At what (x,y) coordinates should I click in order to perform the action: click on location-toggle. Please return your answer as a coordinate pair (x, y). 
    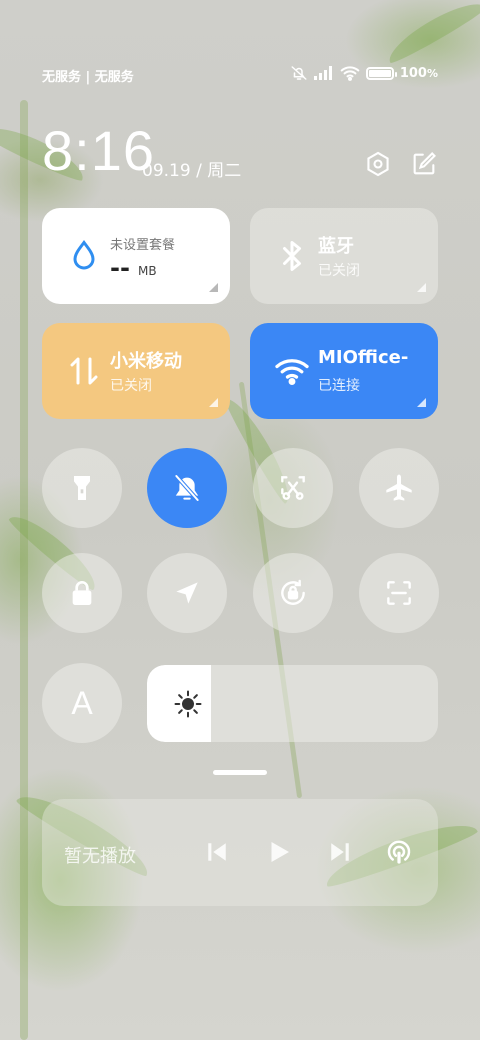
    Looking at the image, I should click on (187, 593).